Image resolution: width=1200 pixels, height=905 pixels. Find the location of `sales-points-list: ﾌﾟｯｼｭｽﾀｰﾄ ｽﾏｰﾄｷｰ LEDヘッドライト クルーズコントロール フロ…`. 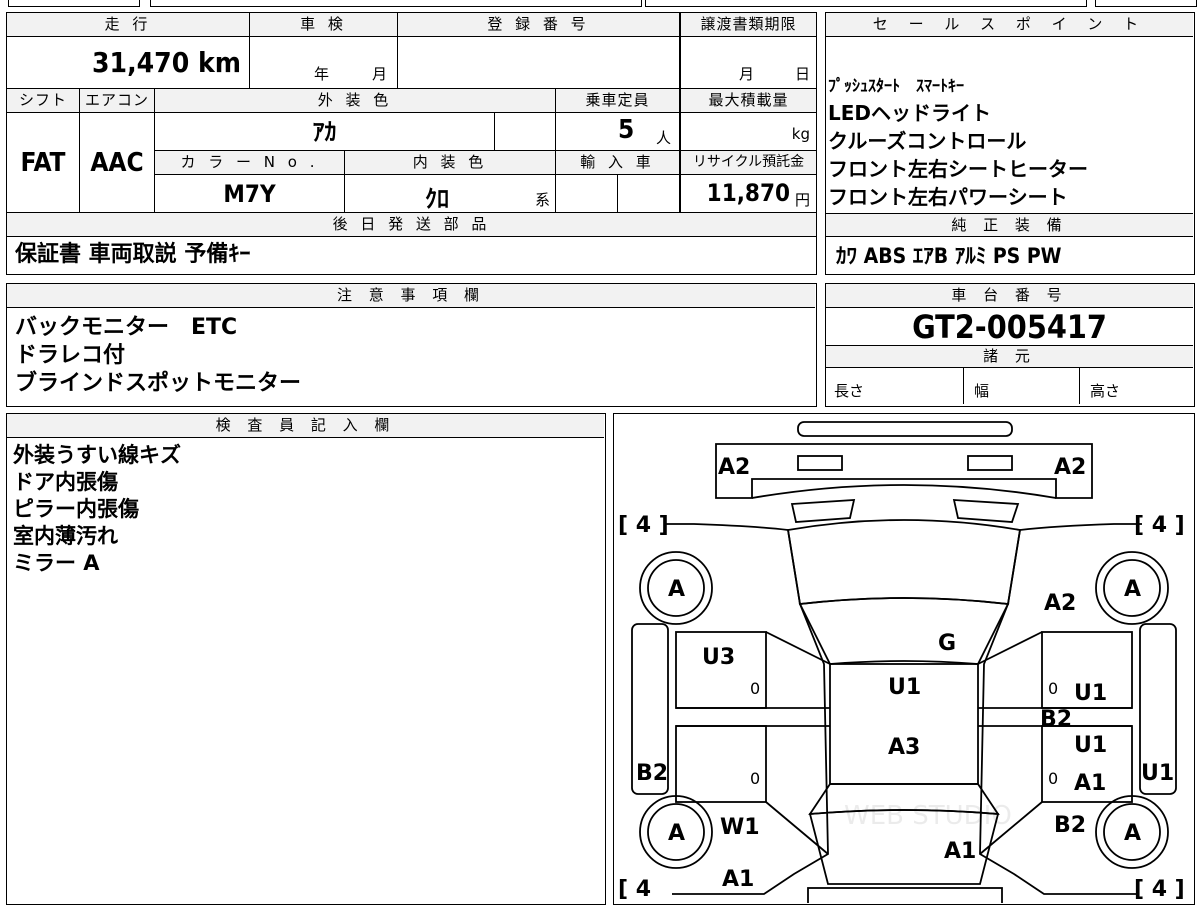

sales-points-list: ﾌﾟｯｼｭｽﾀｰﾄ ｽﾏｰﾄｷｰ LEDヘッドライト クルーズコントロール フロ… is located at coordinates (1010, 143).